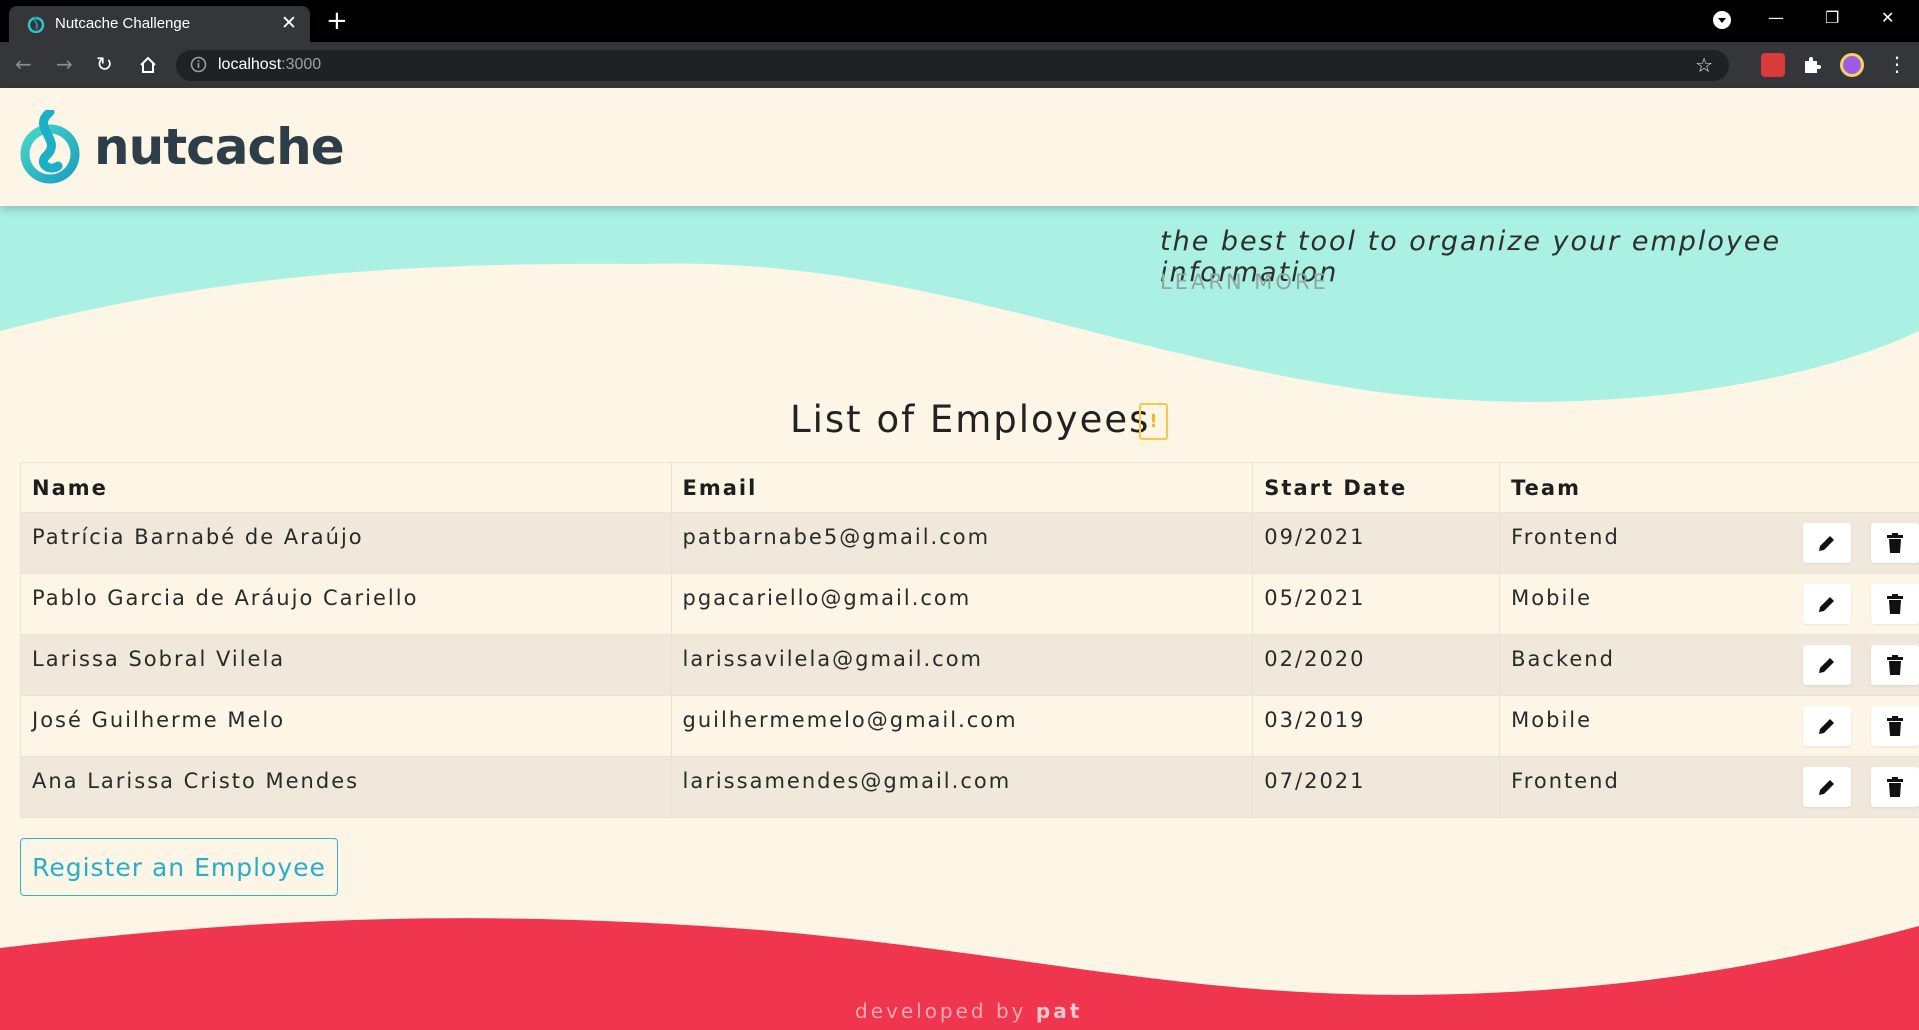  I want to click on site-info-icon, so click(198, 64).